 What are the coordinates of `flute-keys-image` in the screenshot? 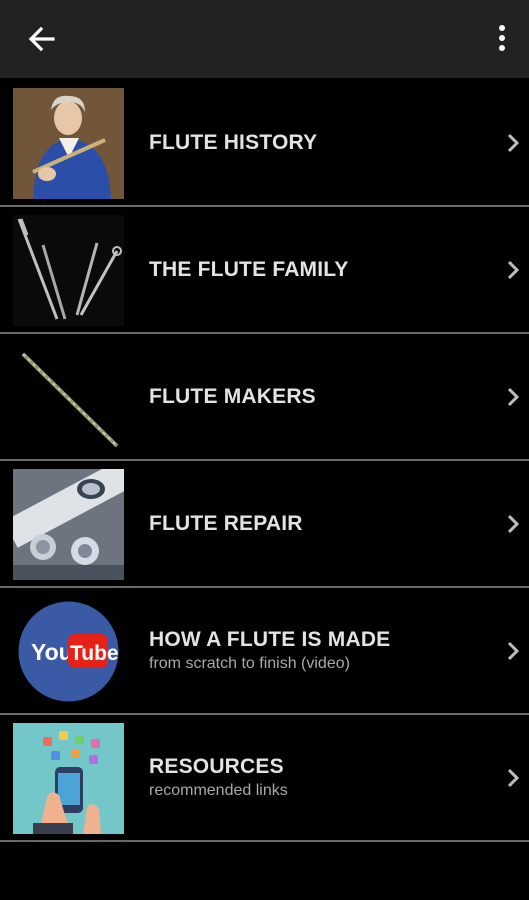 It's located at (68, 524).